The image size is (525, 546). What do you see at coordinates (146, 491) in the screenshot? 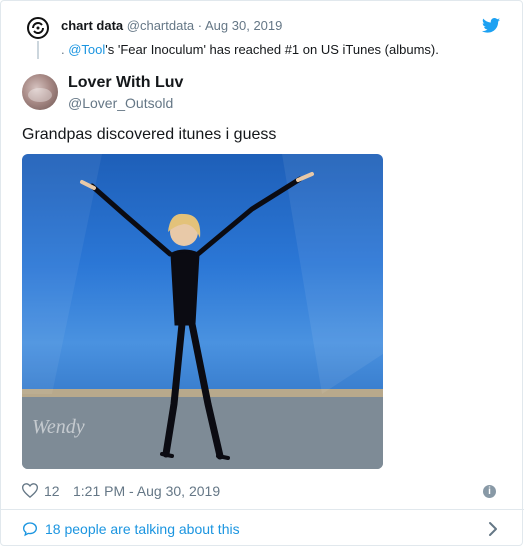
I see `tweet-timestamp: 1:21 PM - Aug 30, 2019` at bounding box center [146, 491].